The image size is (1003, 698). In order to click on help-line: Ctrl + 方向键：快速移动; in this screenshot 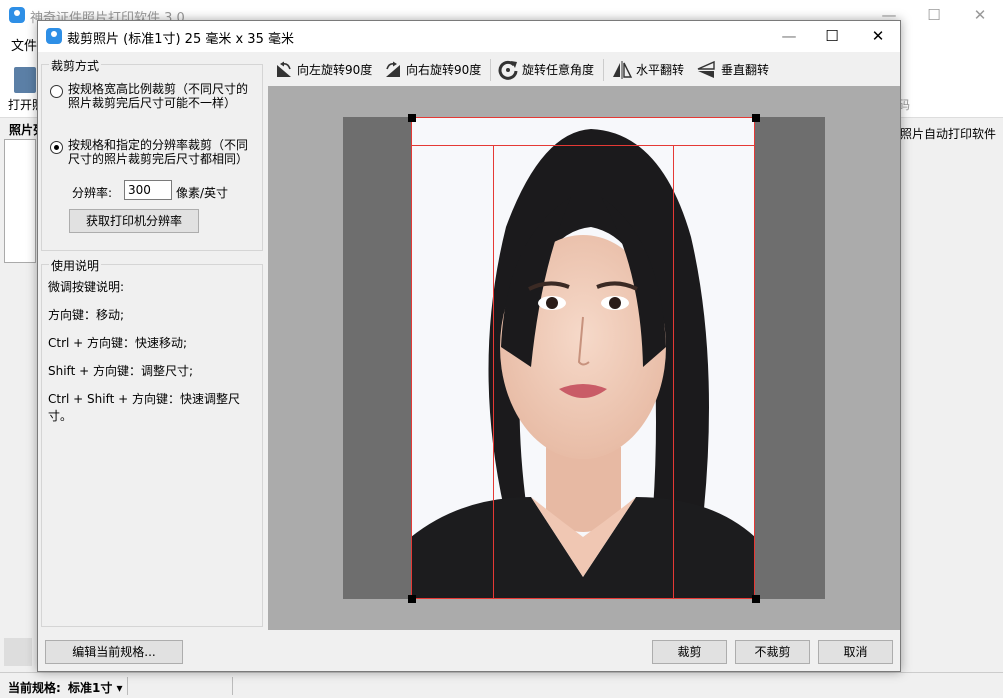, I will do `click(118, 343)`.